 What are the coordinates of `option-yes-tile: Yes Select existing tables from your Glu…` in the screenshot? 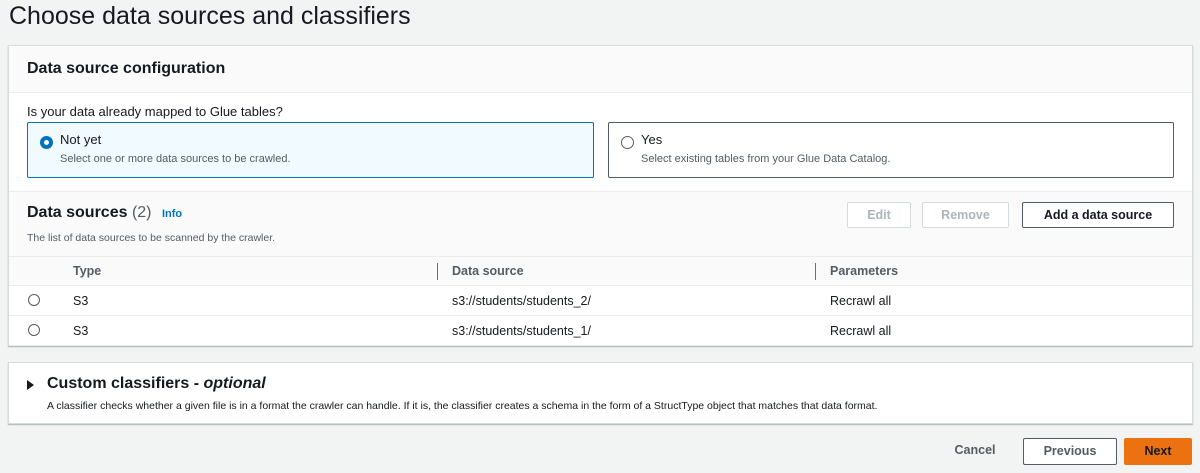 It's located at (891, 150).